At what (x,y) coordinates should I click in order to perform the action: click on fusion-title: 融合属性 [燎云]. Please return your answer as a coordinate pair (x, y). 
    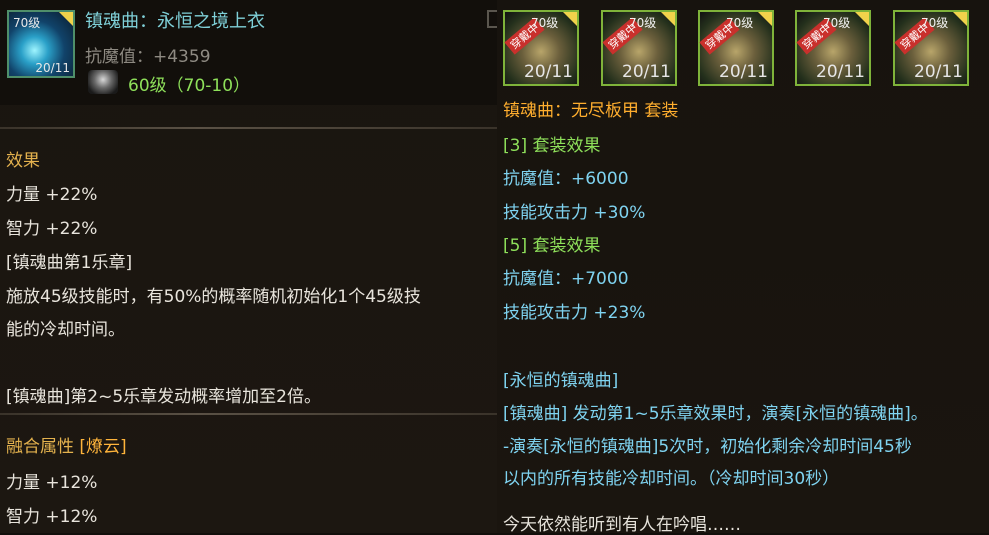
    Looking at the image, I should click on (66, 444).